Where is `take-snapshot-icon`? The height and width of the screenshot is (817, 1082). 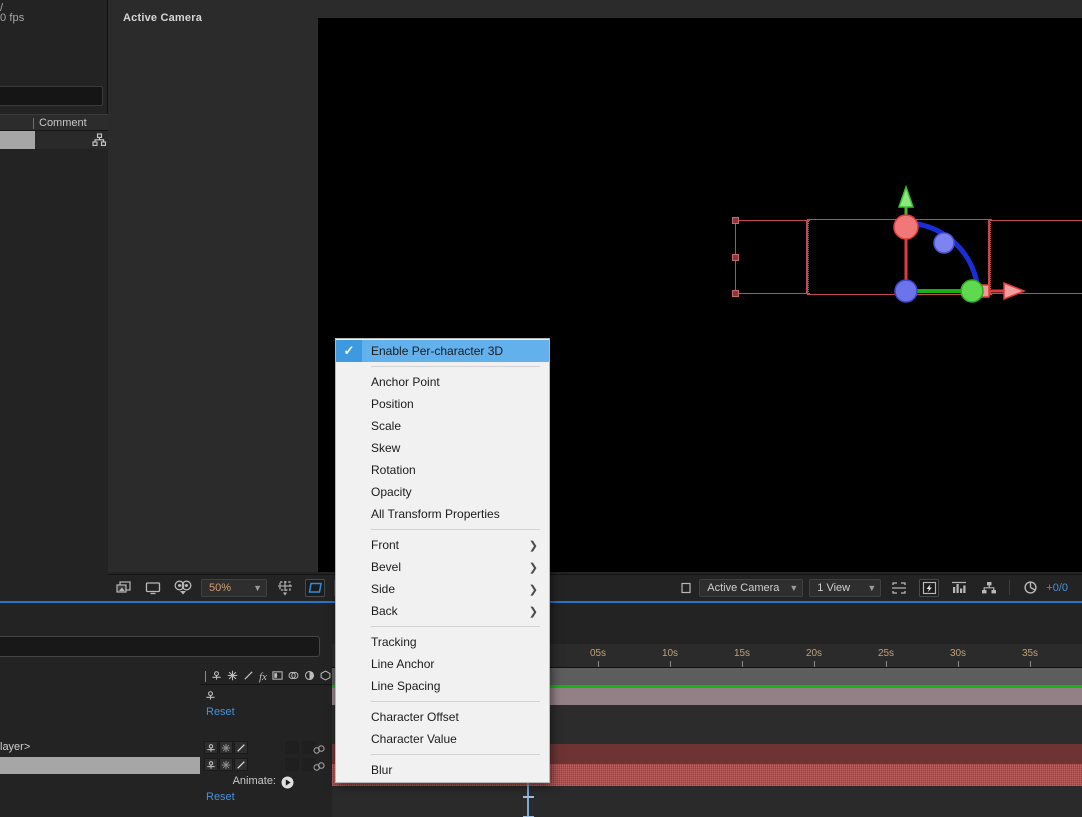
take-snapshot-icon is located at coordinates (123, 588).